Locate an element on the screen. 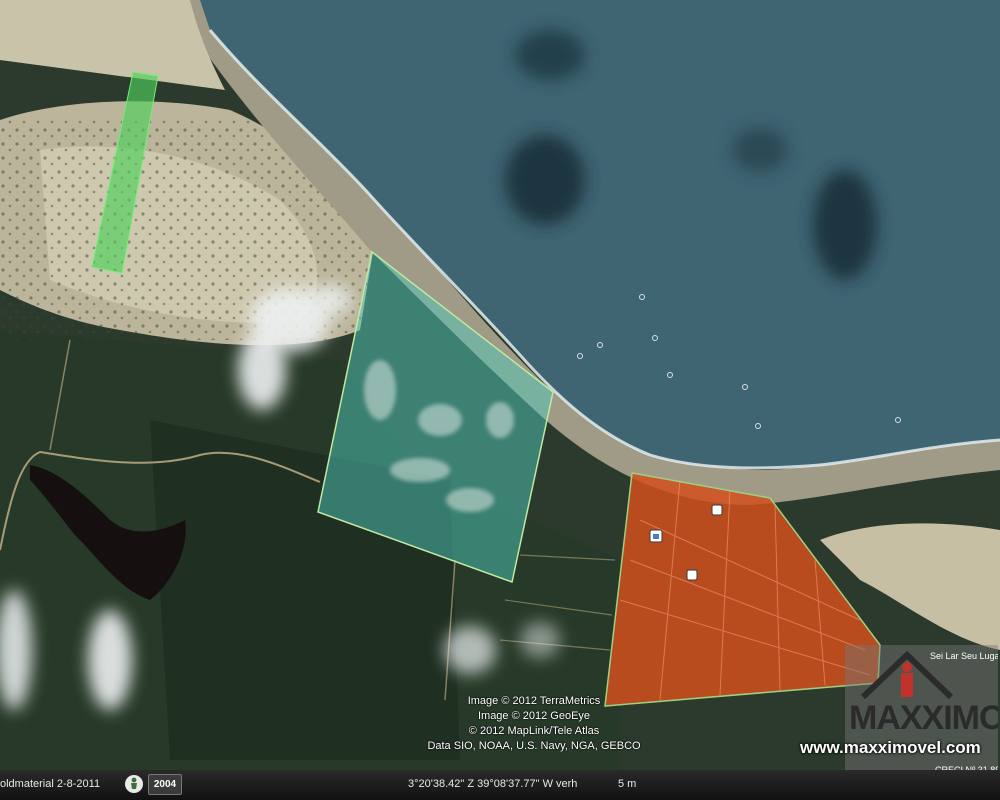 The height and width of the screenshot is (800, 1000). street-view-person-icon is located at coordinates (134, 784).